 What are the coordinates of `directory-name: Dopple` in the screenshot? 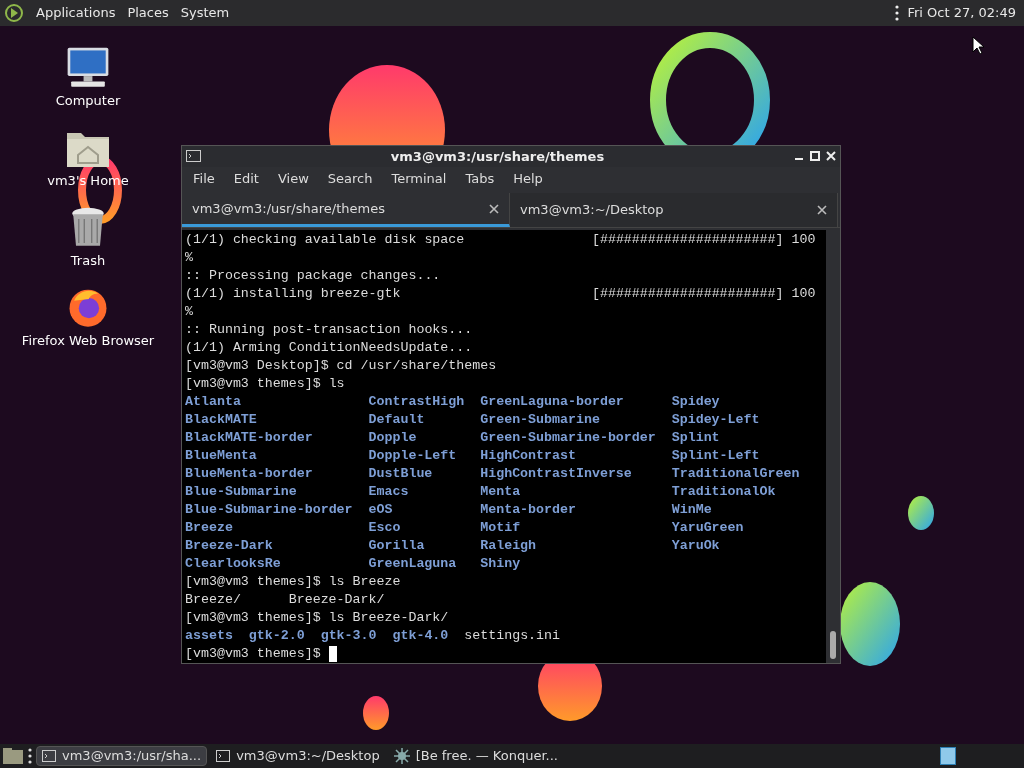 It's located at (392, 438).